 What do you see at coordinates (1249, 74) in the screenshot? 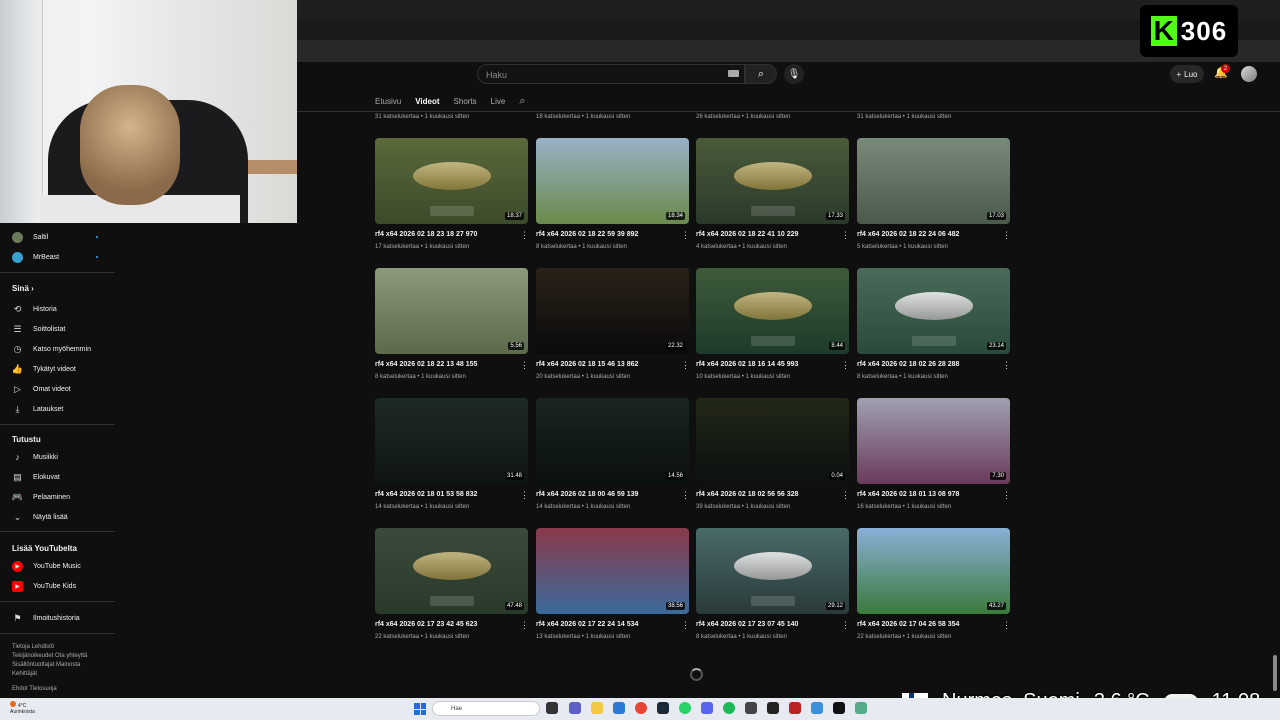
I see `avatar` at bounding box center [1249, 74].